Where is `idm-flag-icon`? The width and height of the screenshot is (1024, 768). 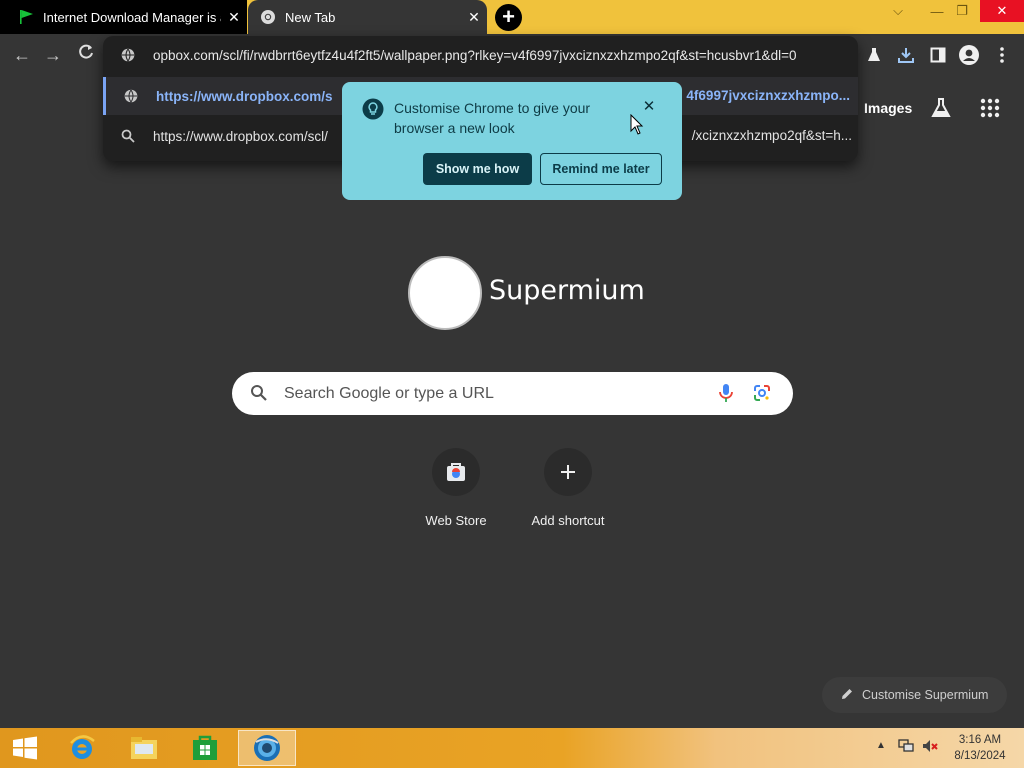 idm-flag-icon is located at coordinates (26, 17).